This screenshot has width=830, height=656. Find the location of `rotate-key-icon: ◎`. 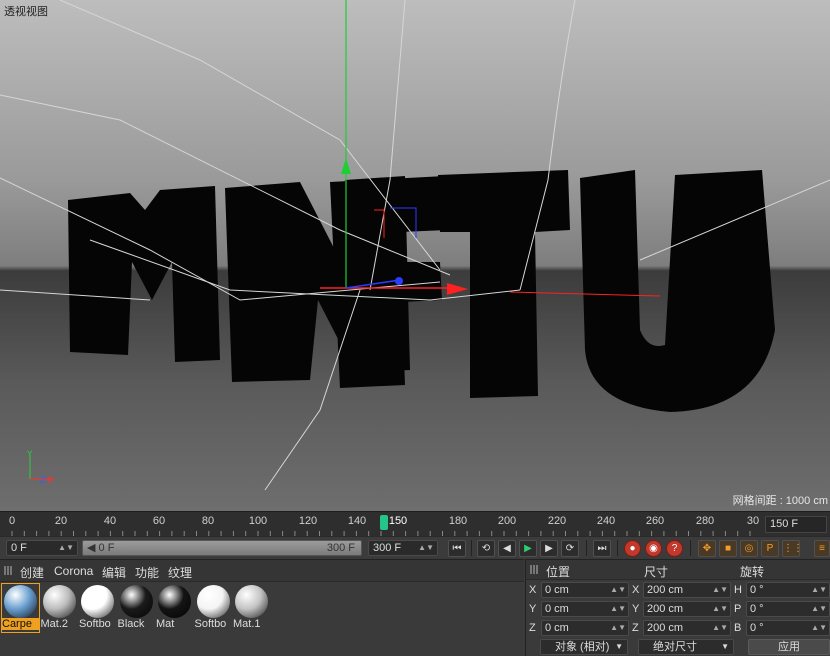

rotate-key-icon: ◎ is located at coordinates (749, 548).